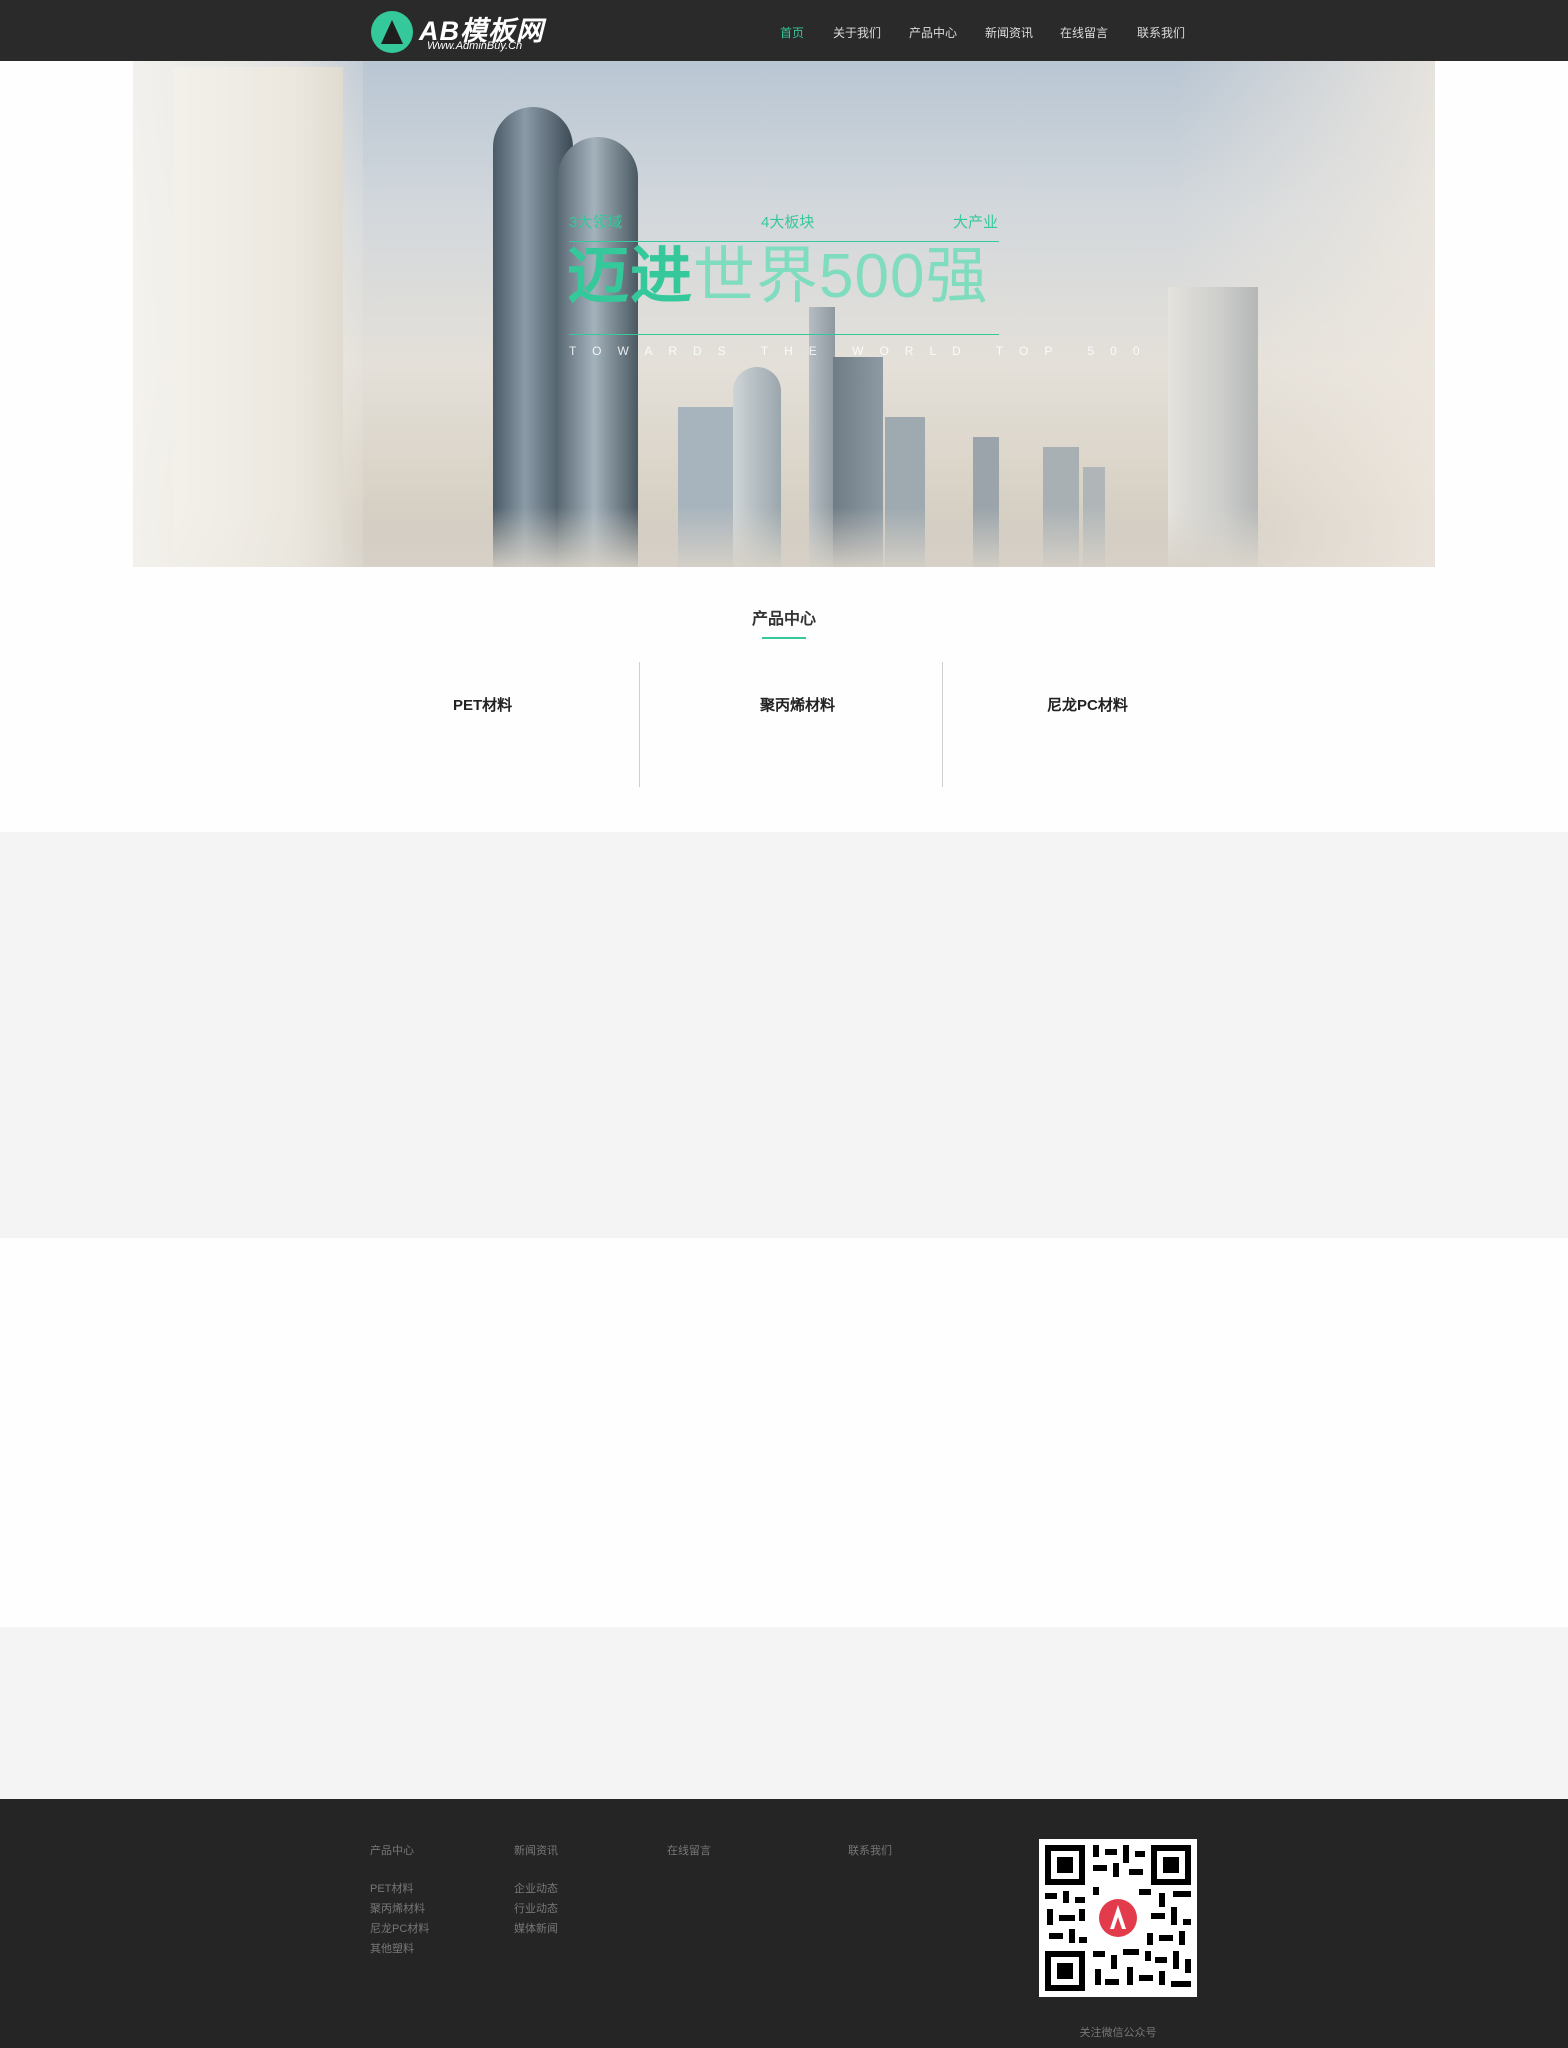  I want to click on nav-news: 新闻资讯, so click(1009, 32).